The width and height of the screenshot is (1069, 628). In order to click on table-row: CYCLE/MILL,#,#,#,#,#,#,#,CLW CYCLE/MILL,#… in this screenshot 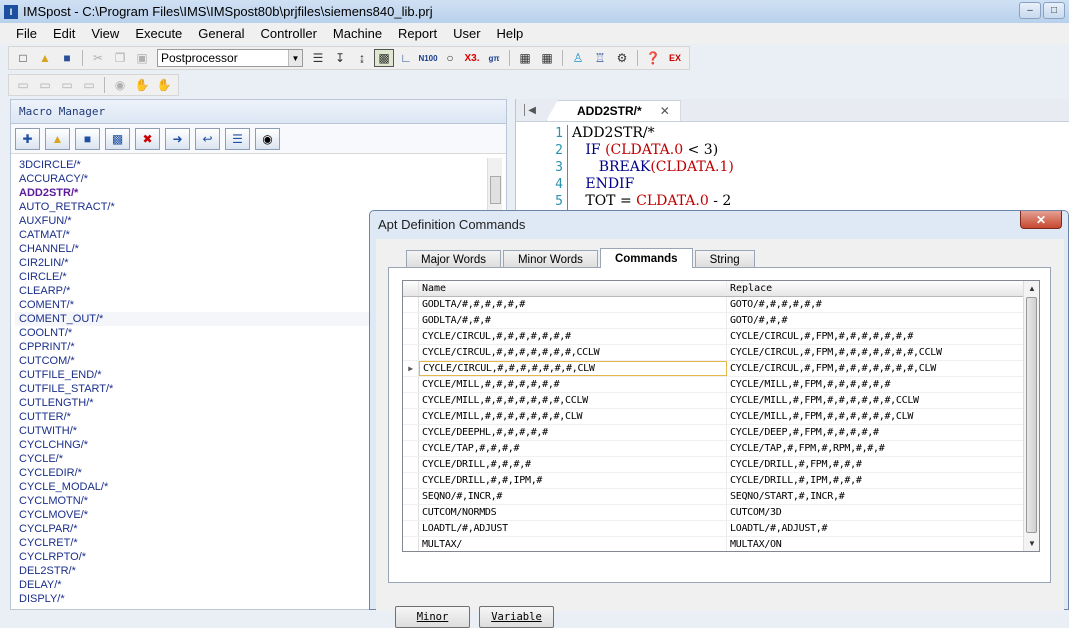, I will do `click(721, 417)`.